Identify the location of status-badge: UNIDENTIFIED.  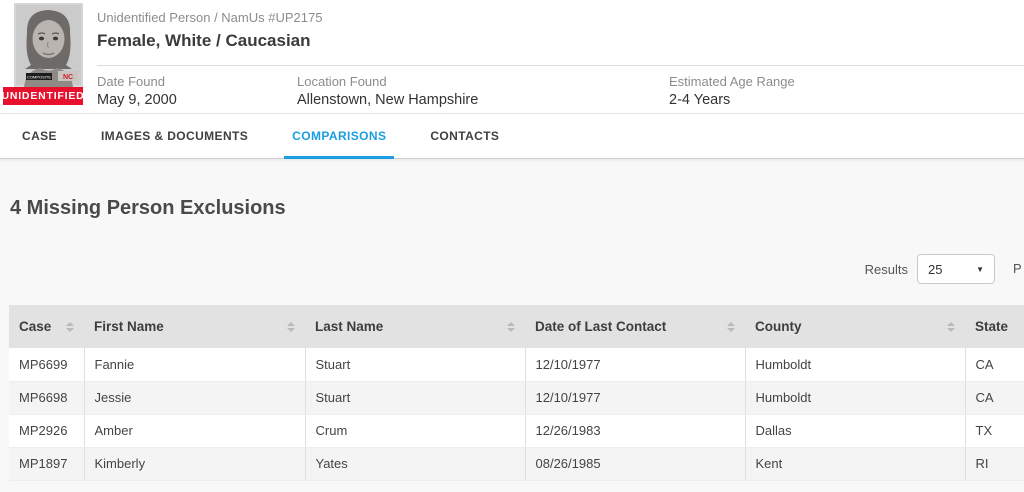
(42, 96).